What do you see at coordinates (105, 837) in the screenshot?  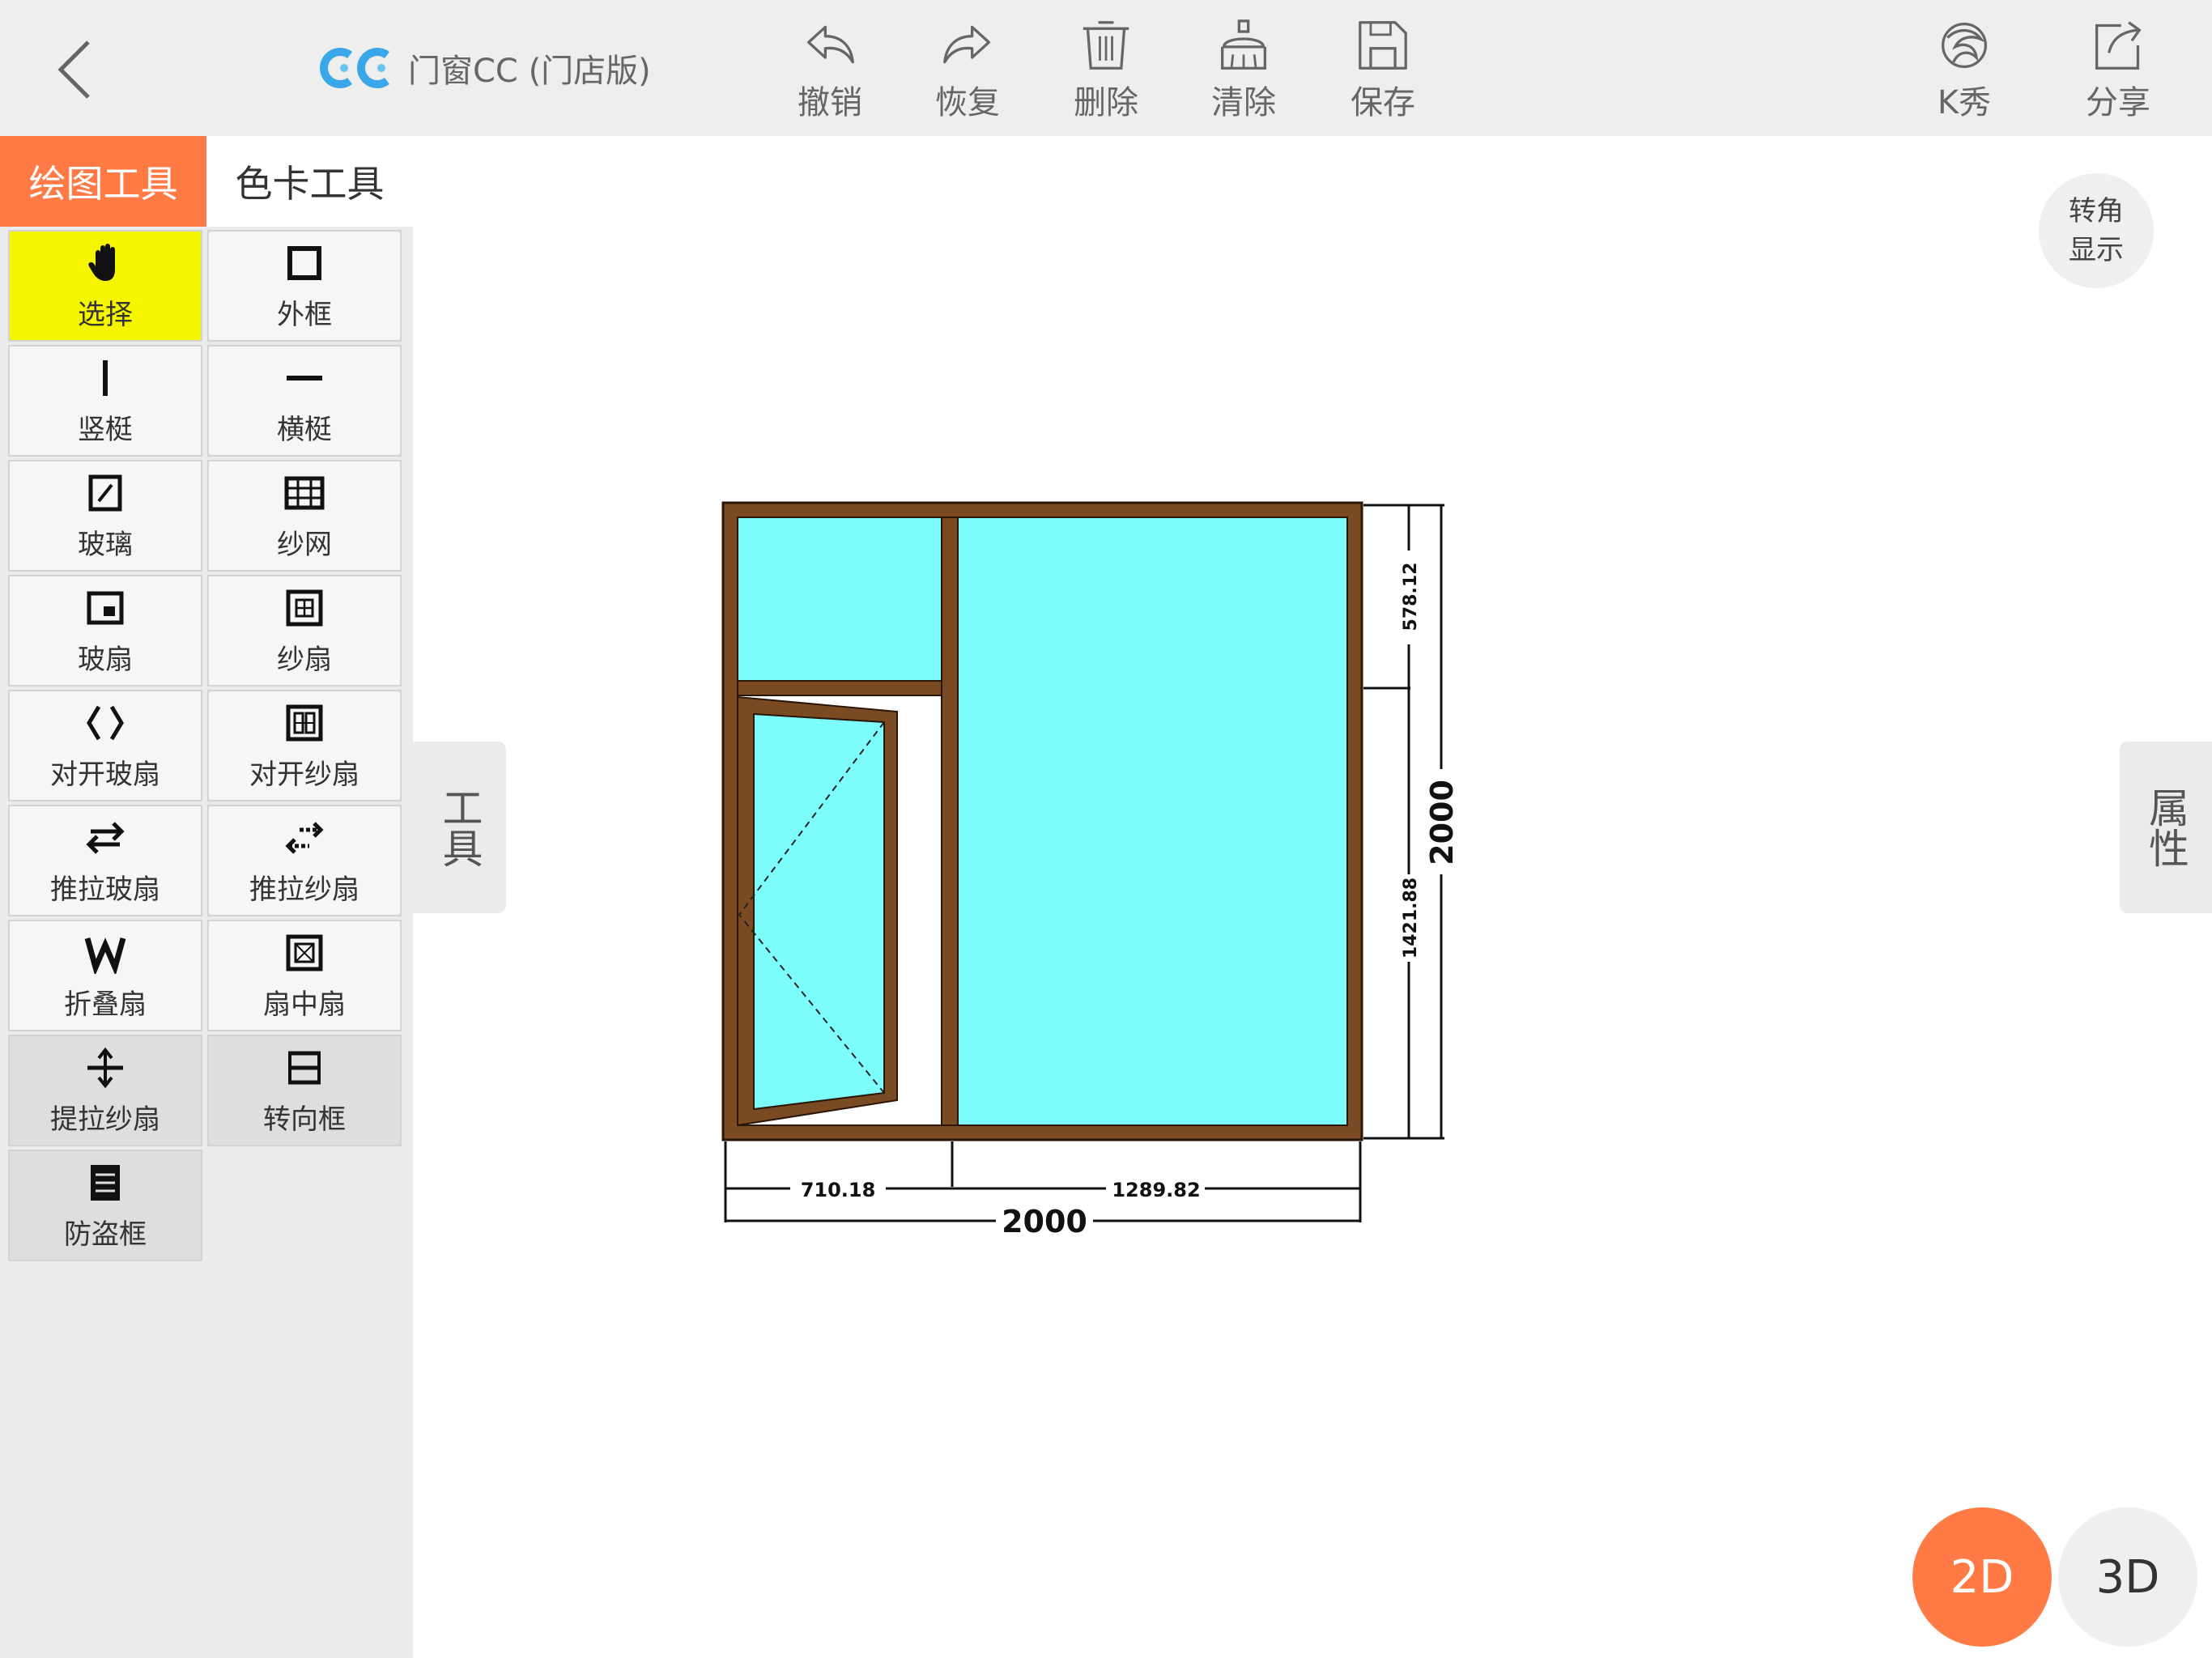 I see `sliding-glass-sash-icon` at bounding box center [105, 837].